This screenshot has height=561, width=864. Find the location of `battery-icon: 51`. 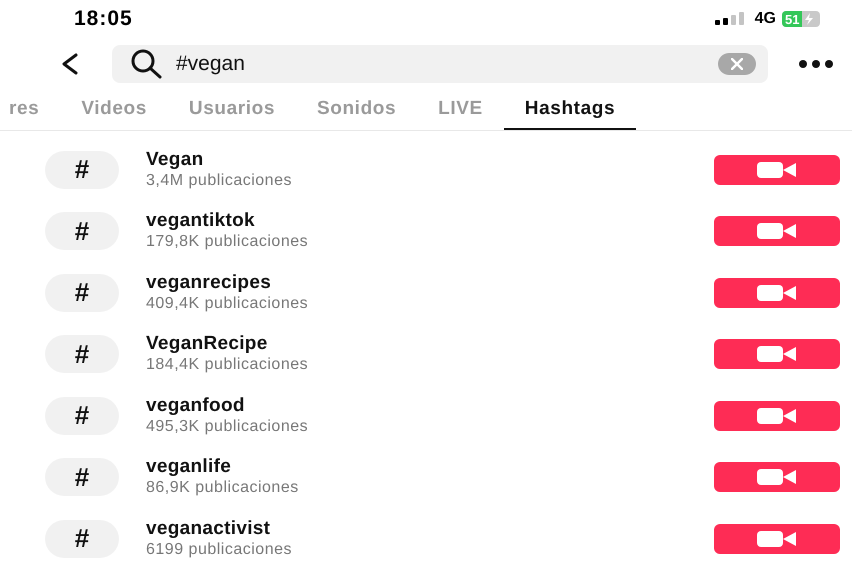

battery-icon: 51 is located at coordinates (801, 19).